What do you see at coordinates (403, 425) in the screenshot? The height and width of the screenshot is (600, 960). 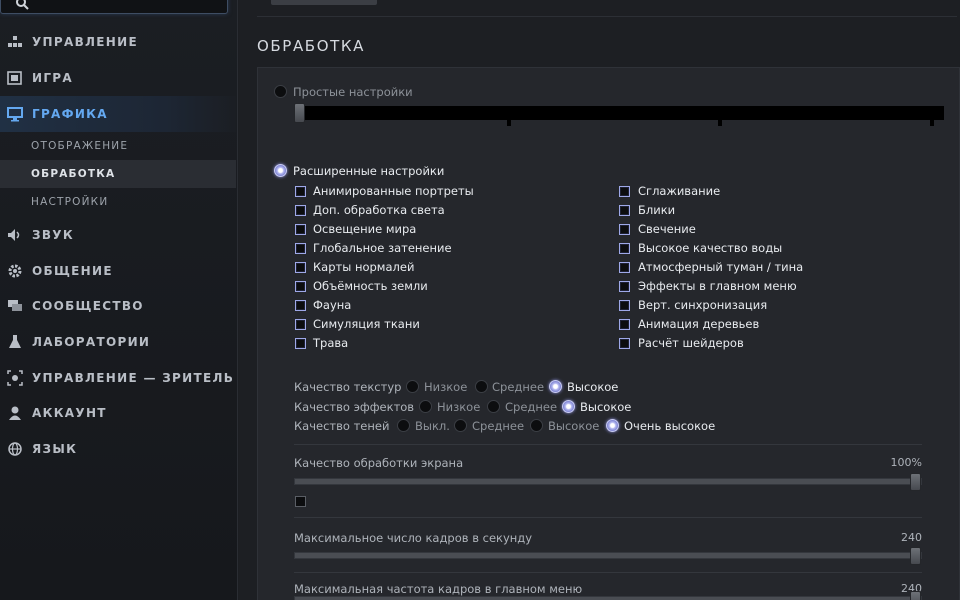 I see `shadow-off-radio` at bounding box center [403, 425].